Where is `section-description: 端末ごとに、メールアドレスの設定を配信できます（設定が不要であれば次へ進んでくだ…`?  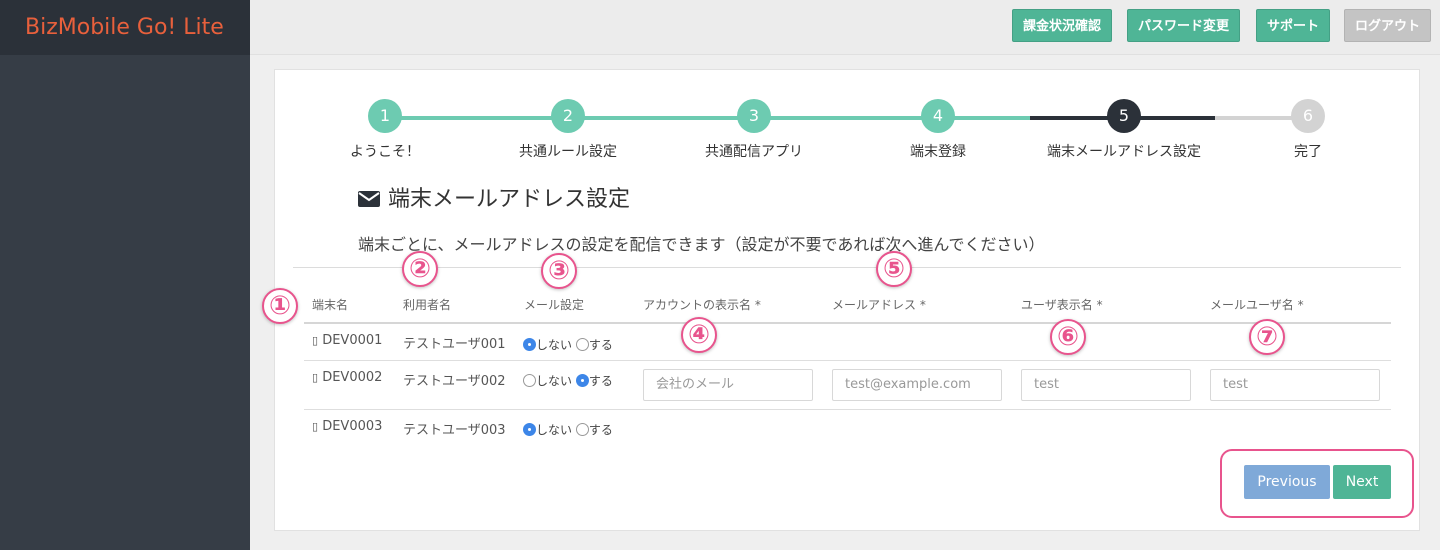 section-description: 端末ごとに、メールアドレスの設定を配信できます（設定が不要であれば次へ進んでくだ… is located at coordinates (701, 244).